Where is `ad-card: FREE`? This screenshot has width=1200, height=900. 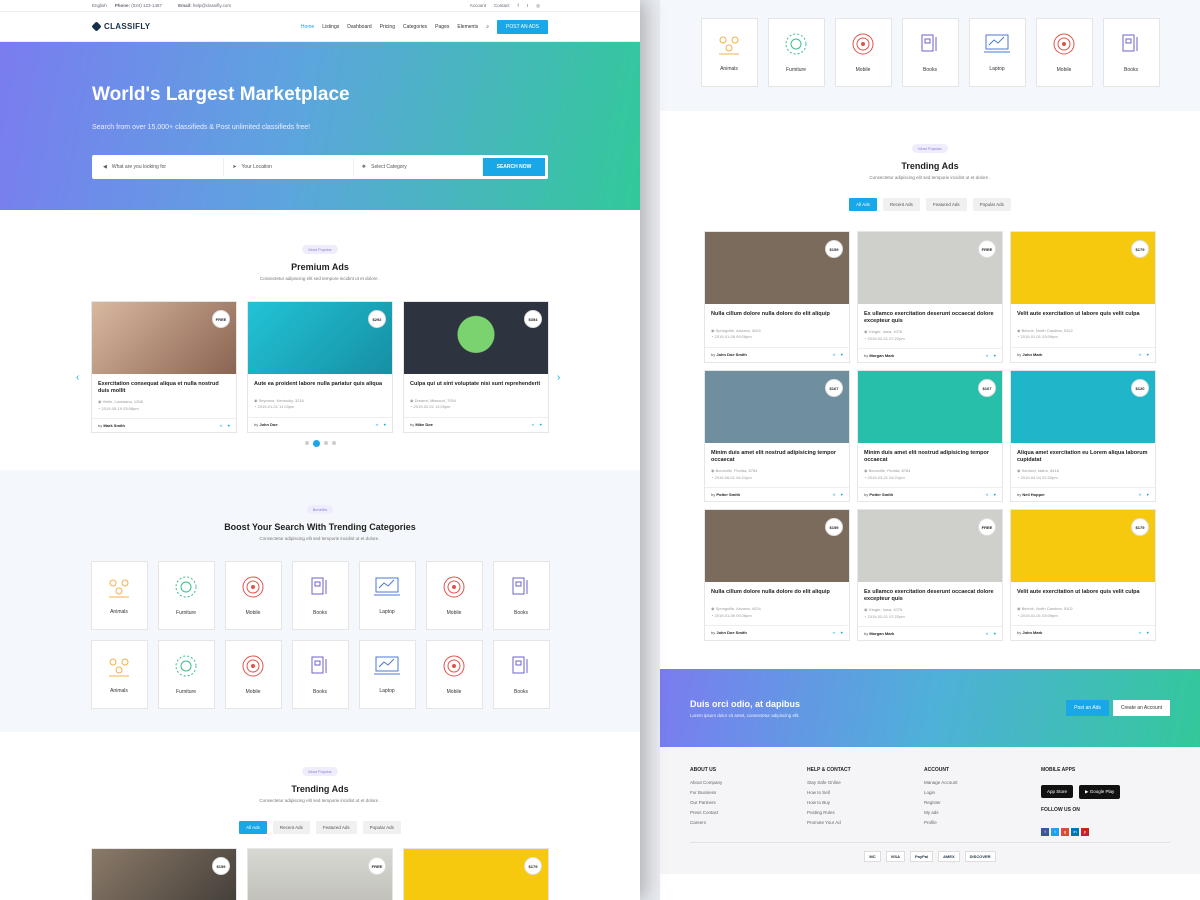 ad-card: FREE is located at coordinates (320, 874).